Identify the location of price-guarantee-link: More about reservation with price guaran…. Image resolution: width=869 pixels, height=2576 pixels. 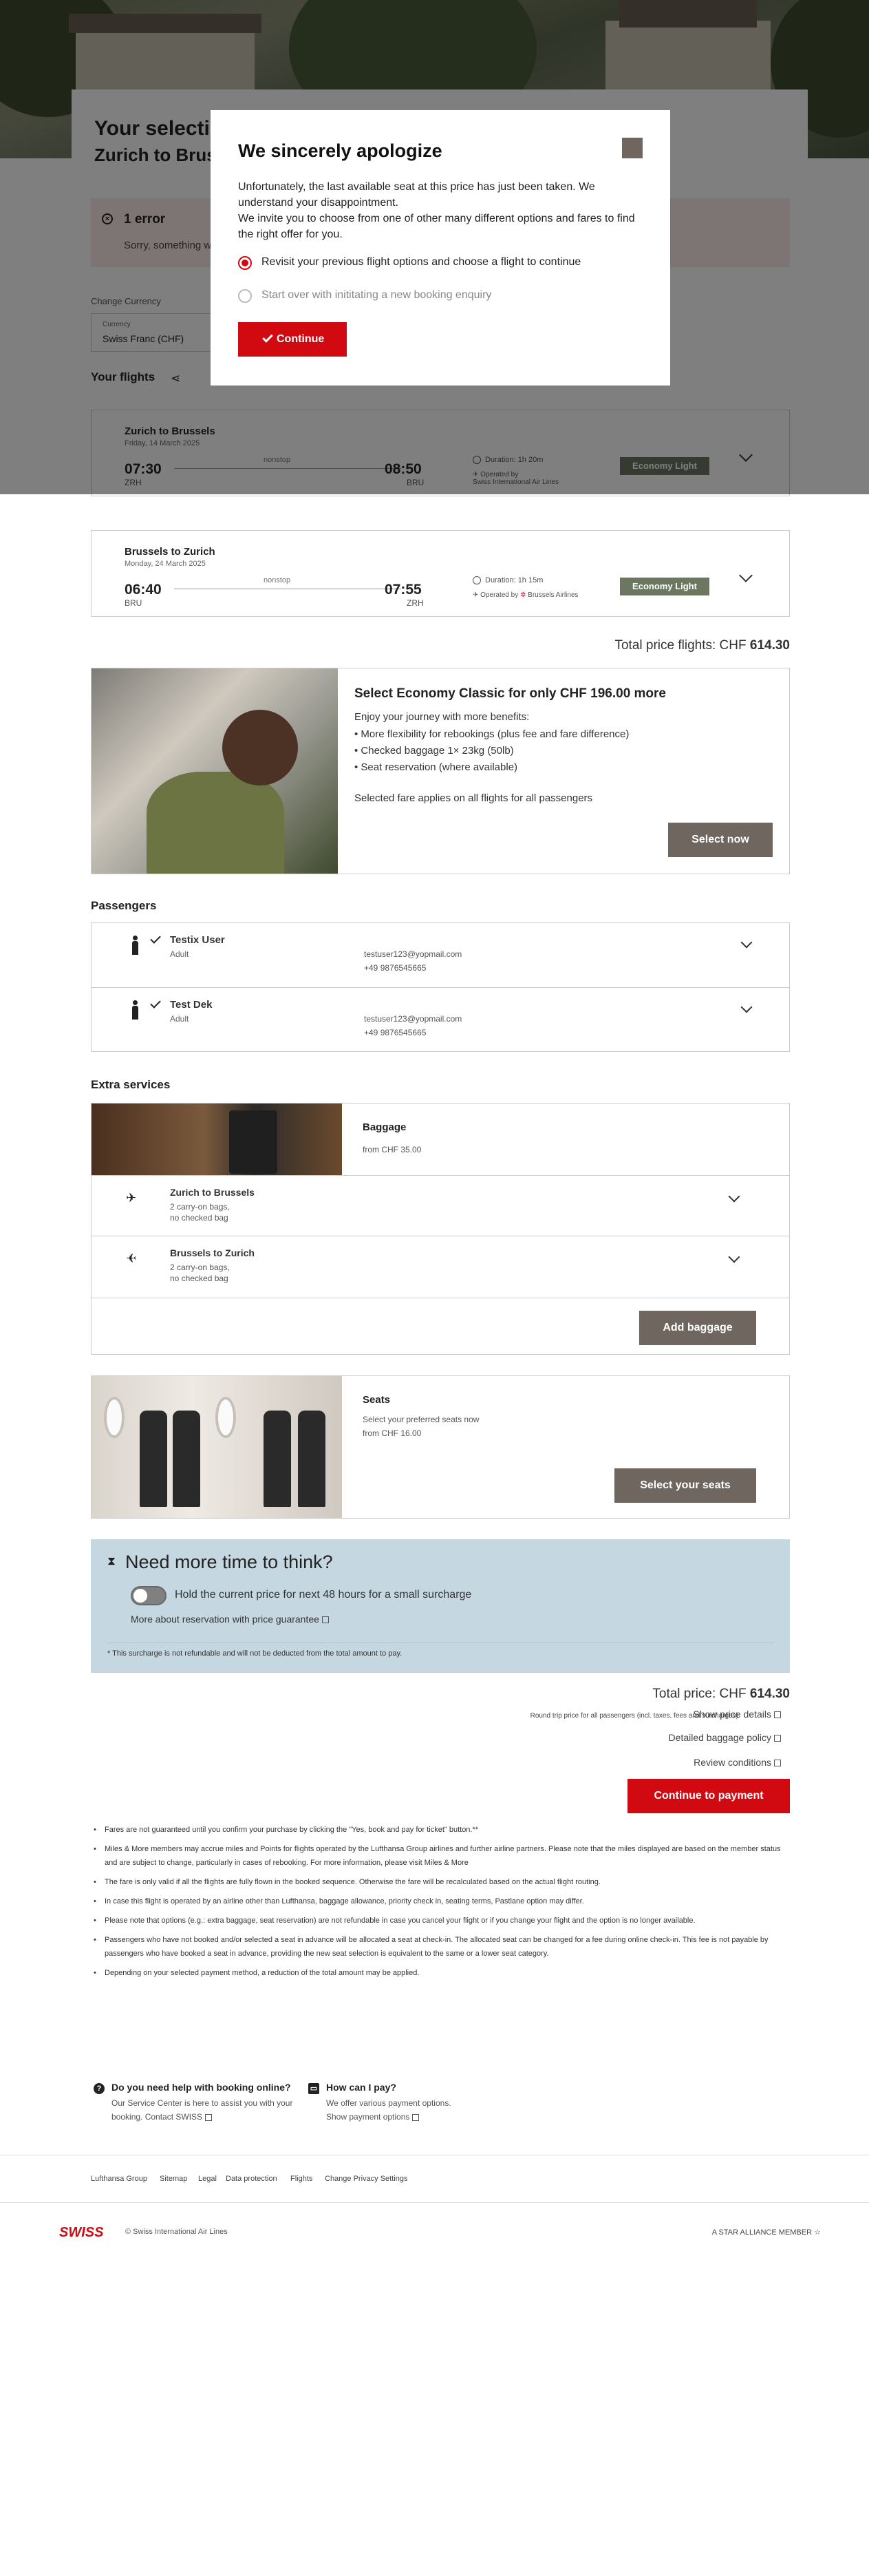
(230, 1620).